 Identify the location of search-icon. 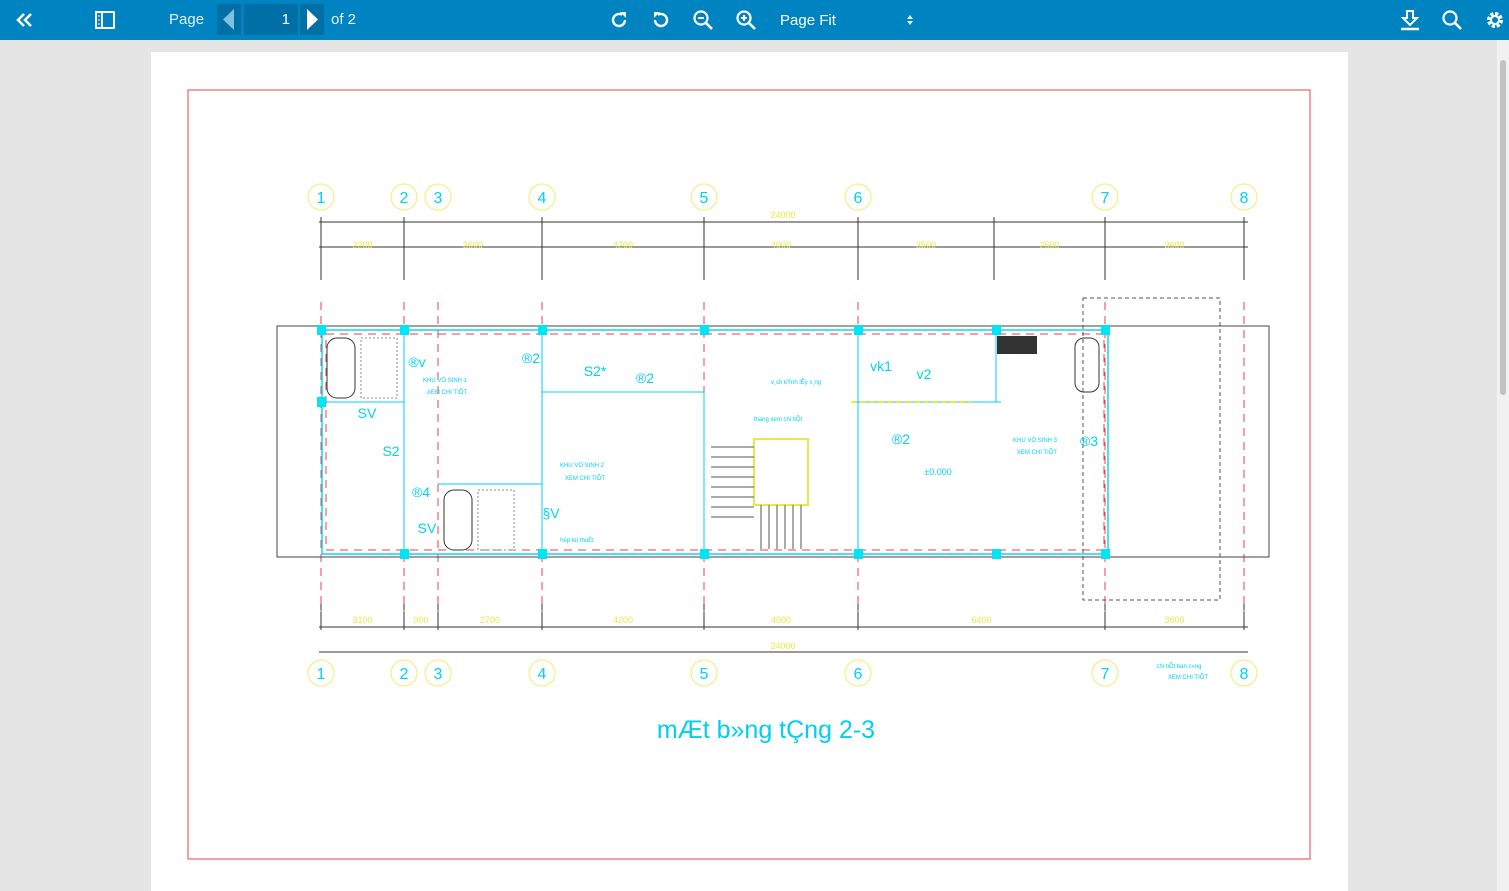
(1452, 20).